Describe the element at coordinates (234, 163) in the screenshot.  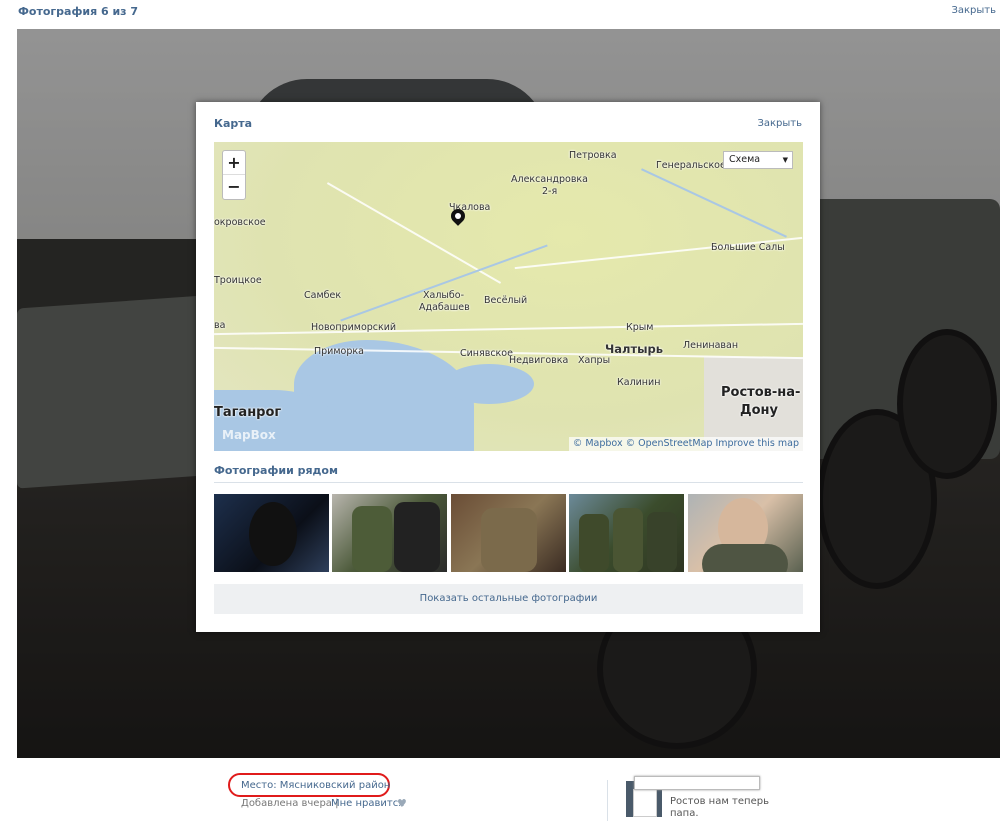
I see `zoom-in-button: +` at that location.